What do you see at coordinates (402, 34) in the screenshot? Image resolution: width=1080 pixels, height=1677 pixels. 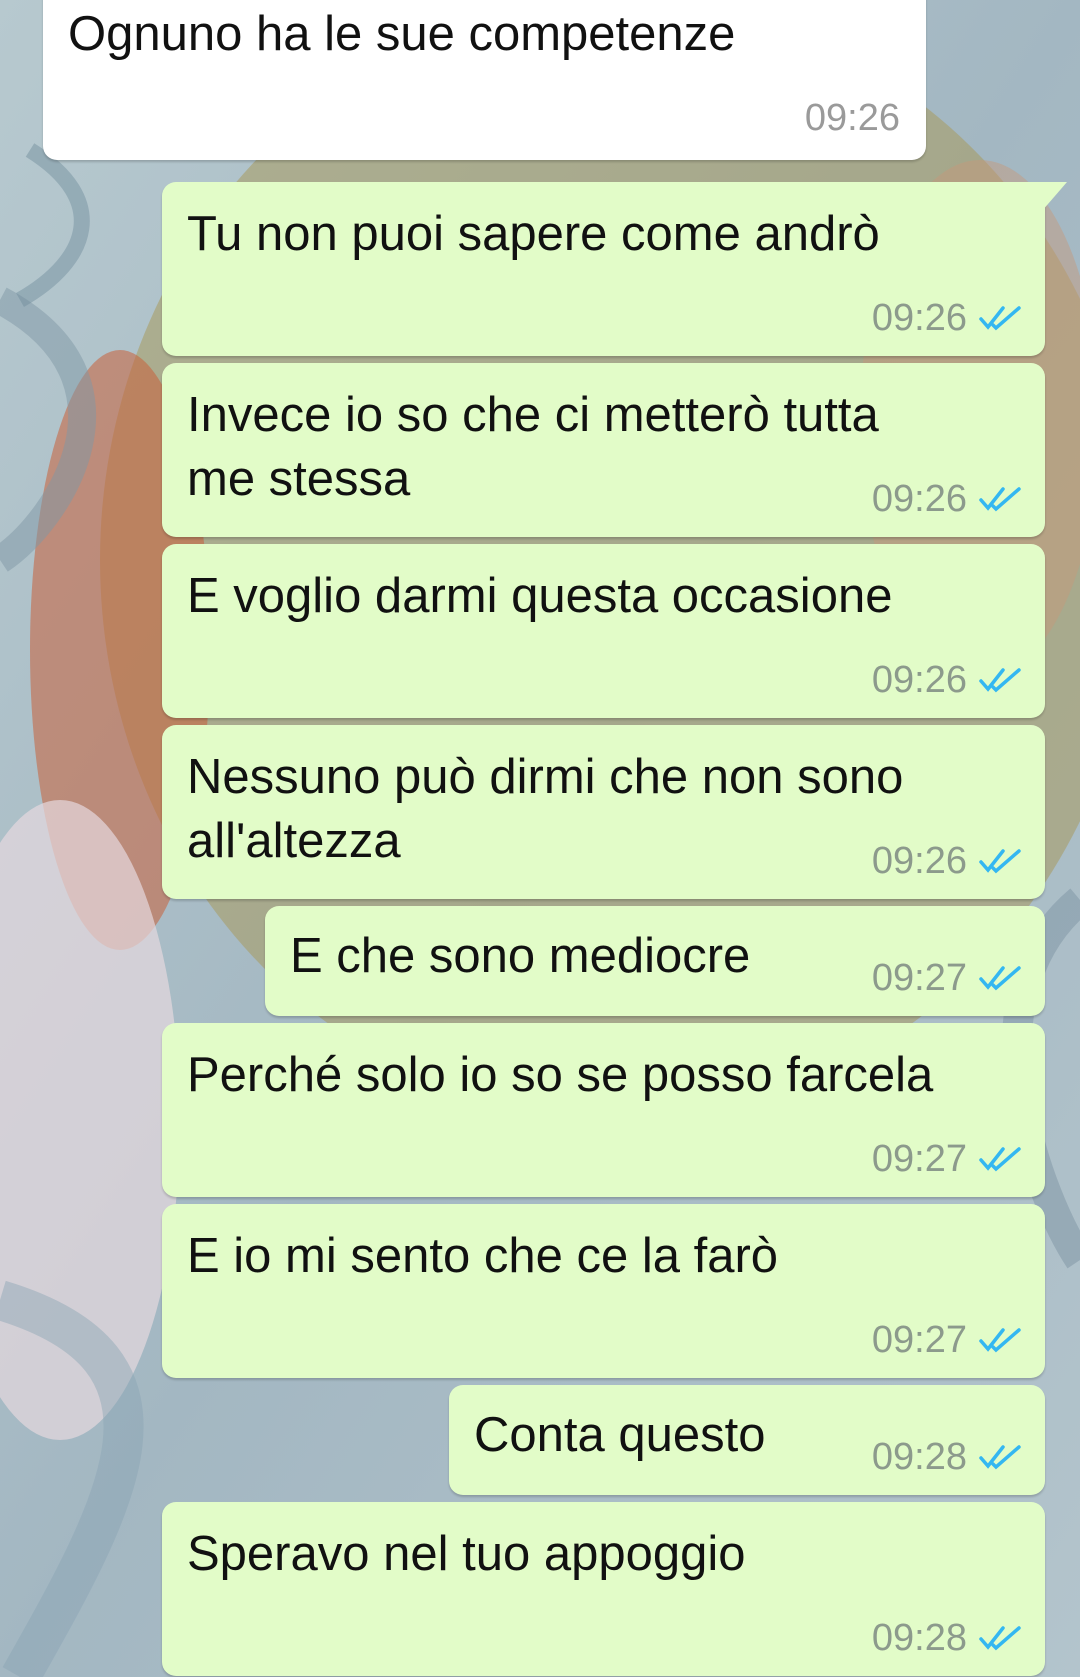 I see `message-text: Ognuno ha le sue competenze` at bounding box center [402, 34].